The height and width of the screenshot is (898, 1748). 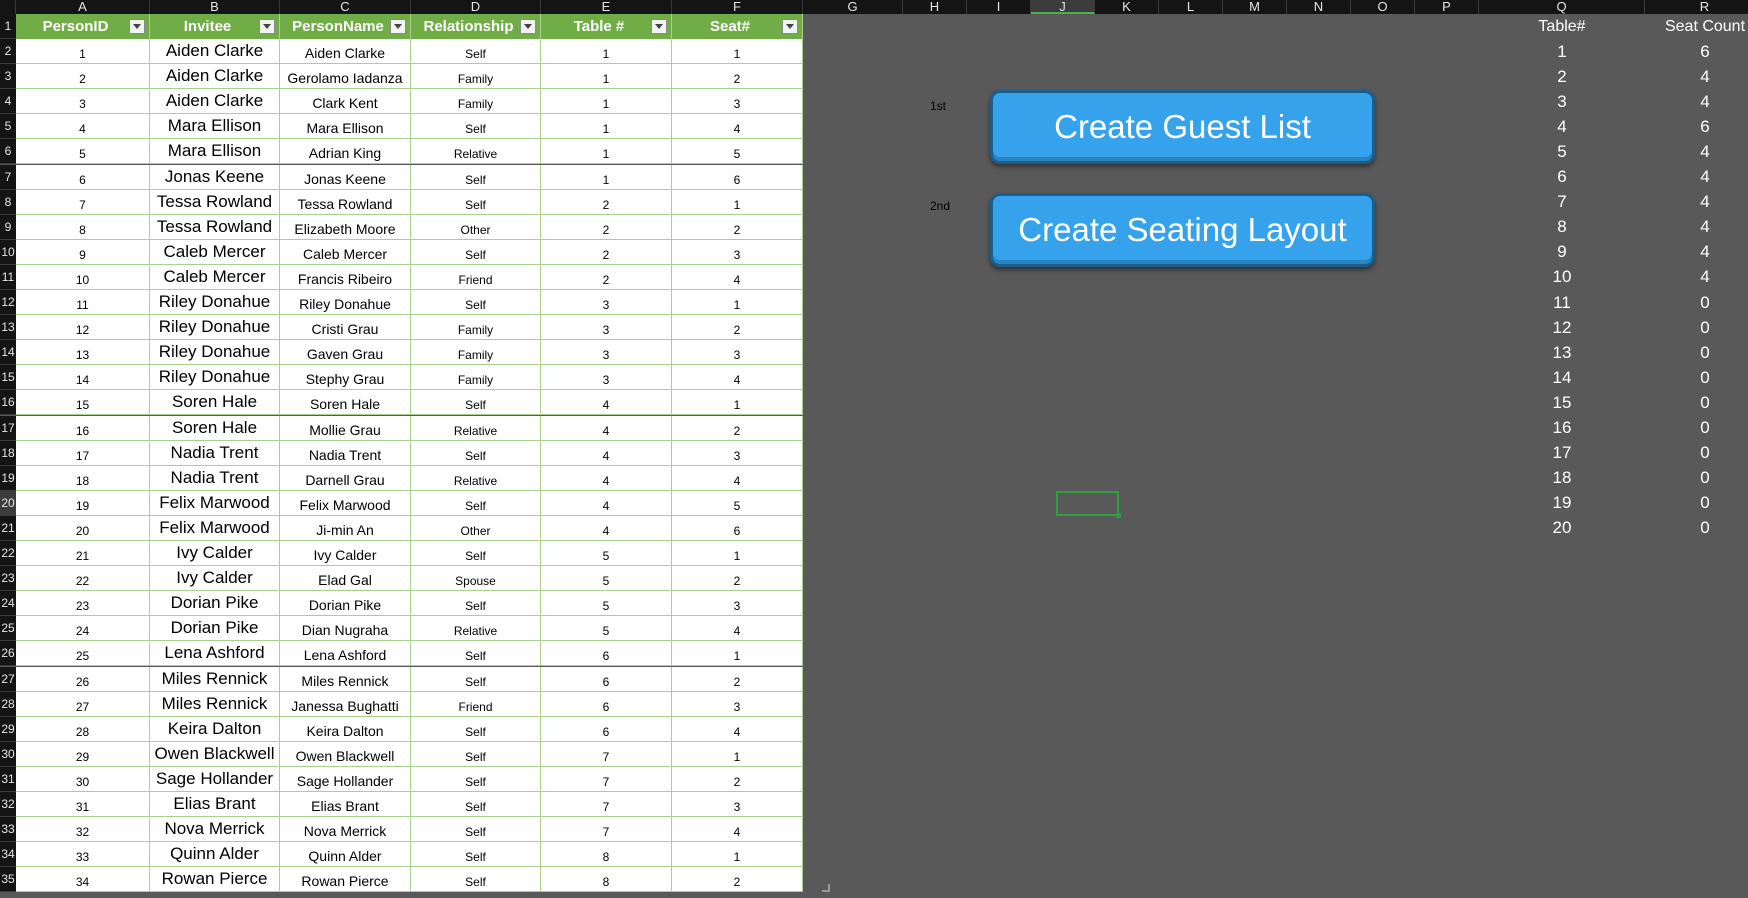 What do you see at coordinates (8, 277) in the screenshot?
I see `row-header-11: 11` at bounding box center [8, 277].